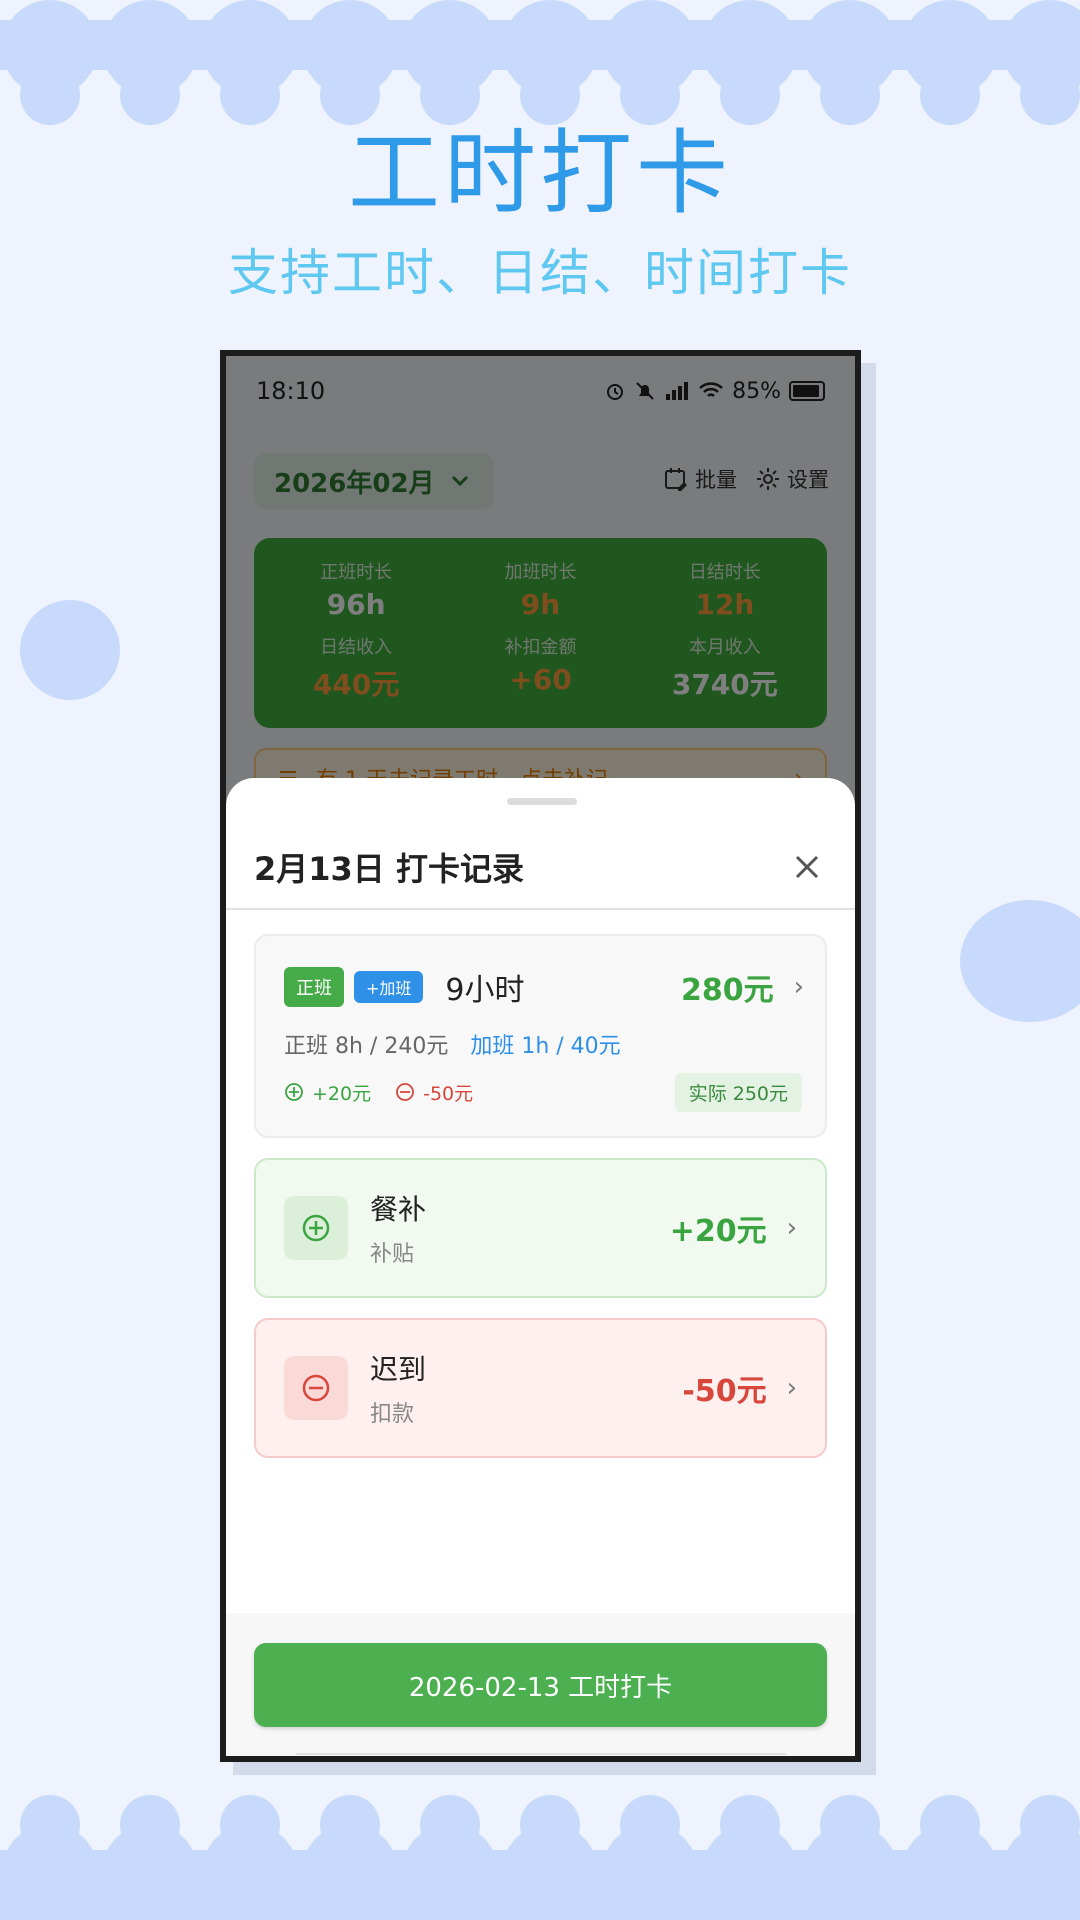  I want to click on regular-detail: 正班 8h / 240元, so click(366, 1046).